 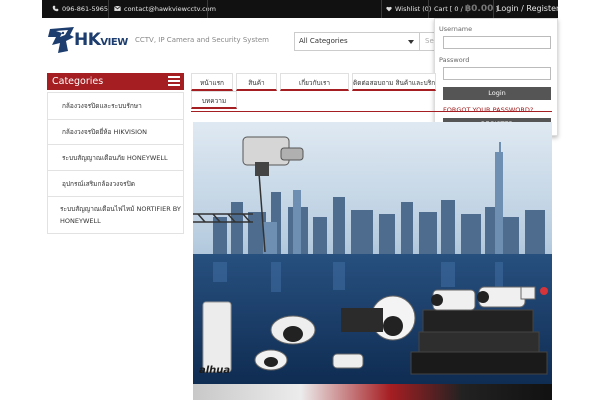 I want to click on tab-about: เกี่ยวกับเรา, so click(x=314, y=82).